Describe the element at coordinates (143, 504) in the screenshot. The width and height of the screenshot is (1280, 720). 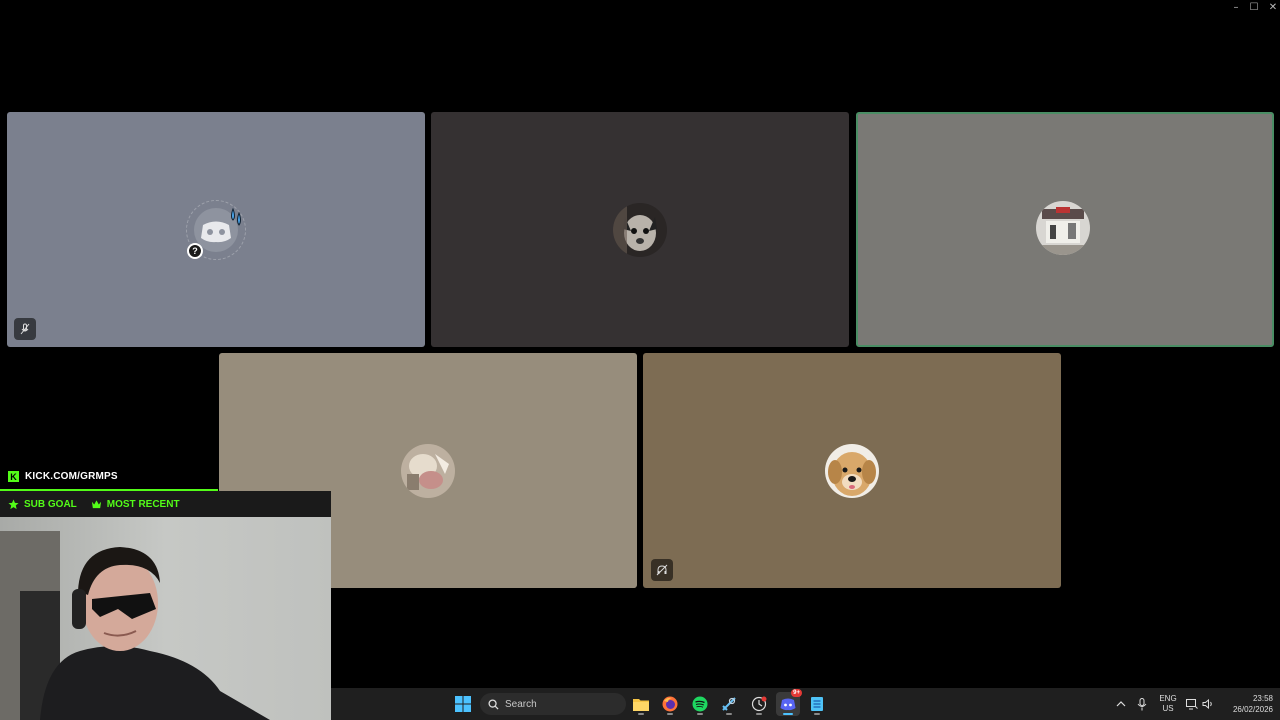
I see `most-recent-label: MOST RECENT` at that location.